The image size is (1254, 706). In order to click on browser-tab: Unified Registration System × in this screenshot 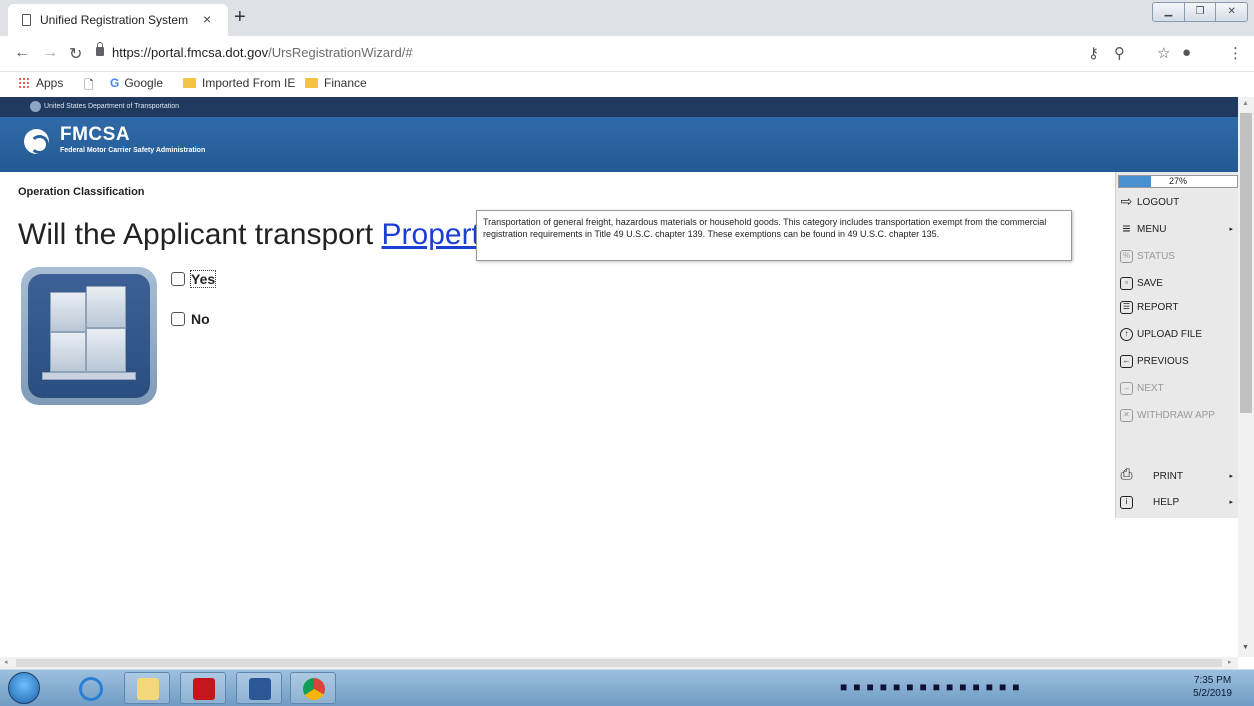, I will do `click(118, 20)`.